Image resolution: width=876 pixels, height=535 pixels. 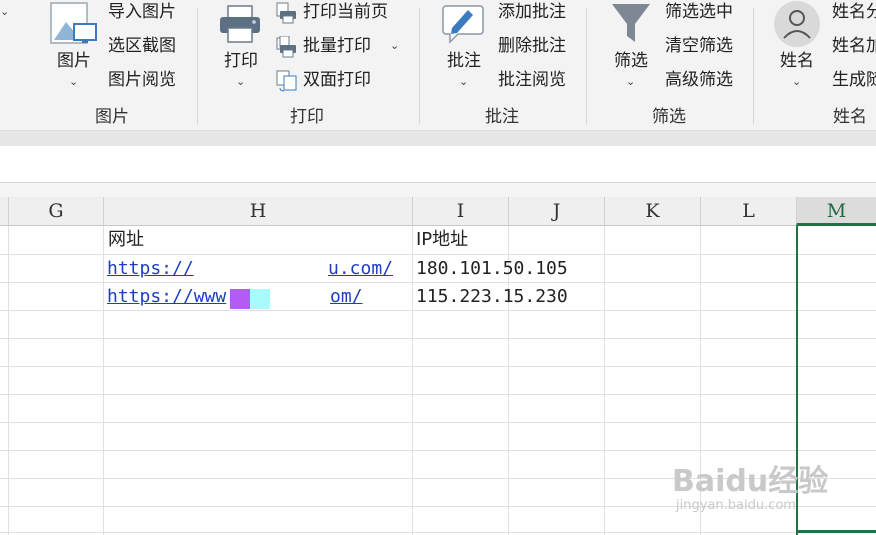 What do you see at coordinates (112, 117) in the screenshot?
I see `picture-group-label: 图片` at bounding box center [112, 117].